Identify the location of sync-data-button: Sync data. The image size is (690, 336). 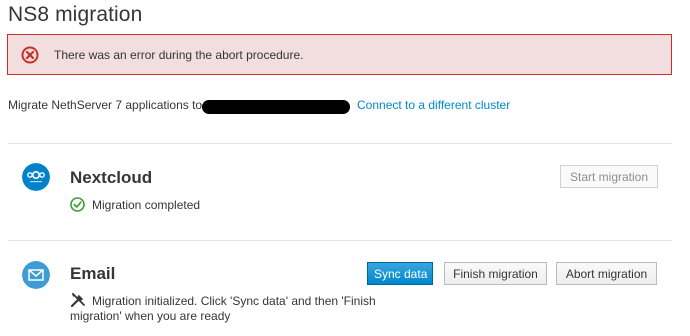
(400, 273).